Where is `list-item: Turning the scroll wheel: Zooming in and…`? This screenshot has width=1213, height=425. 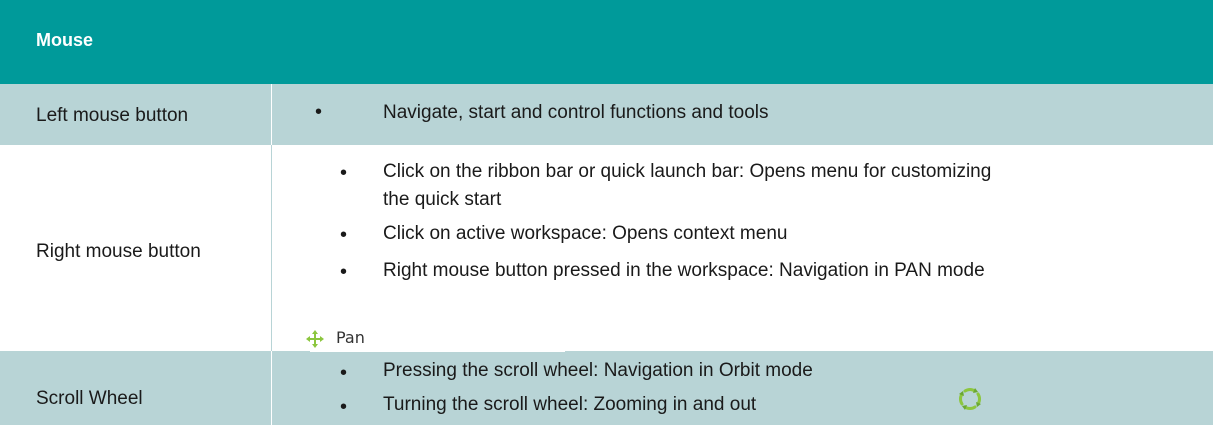
list-item: Turning the scroll wheel: Zooming in and… is located at coordinates (570, 404).